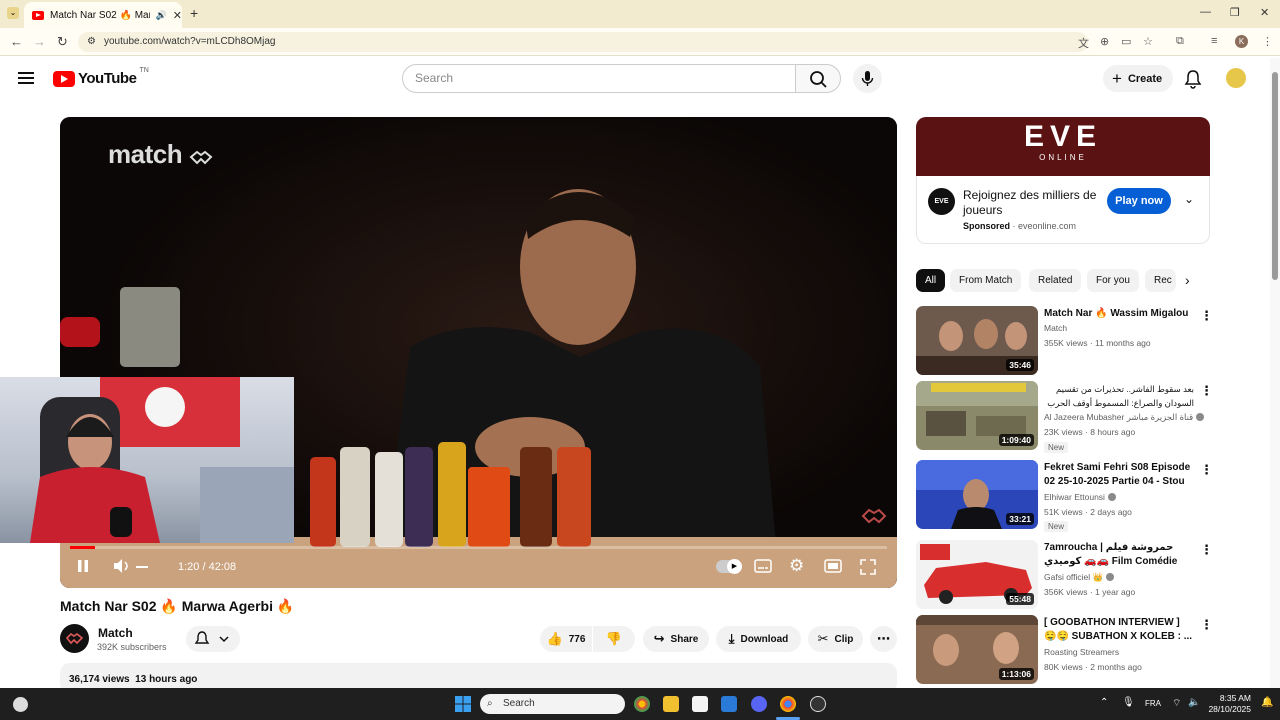  I want to click on share-button: ↪ Share, so click(676, 639).